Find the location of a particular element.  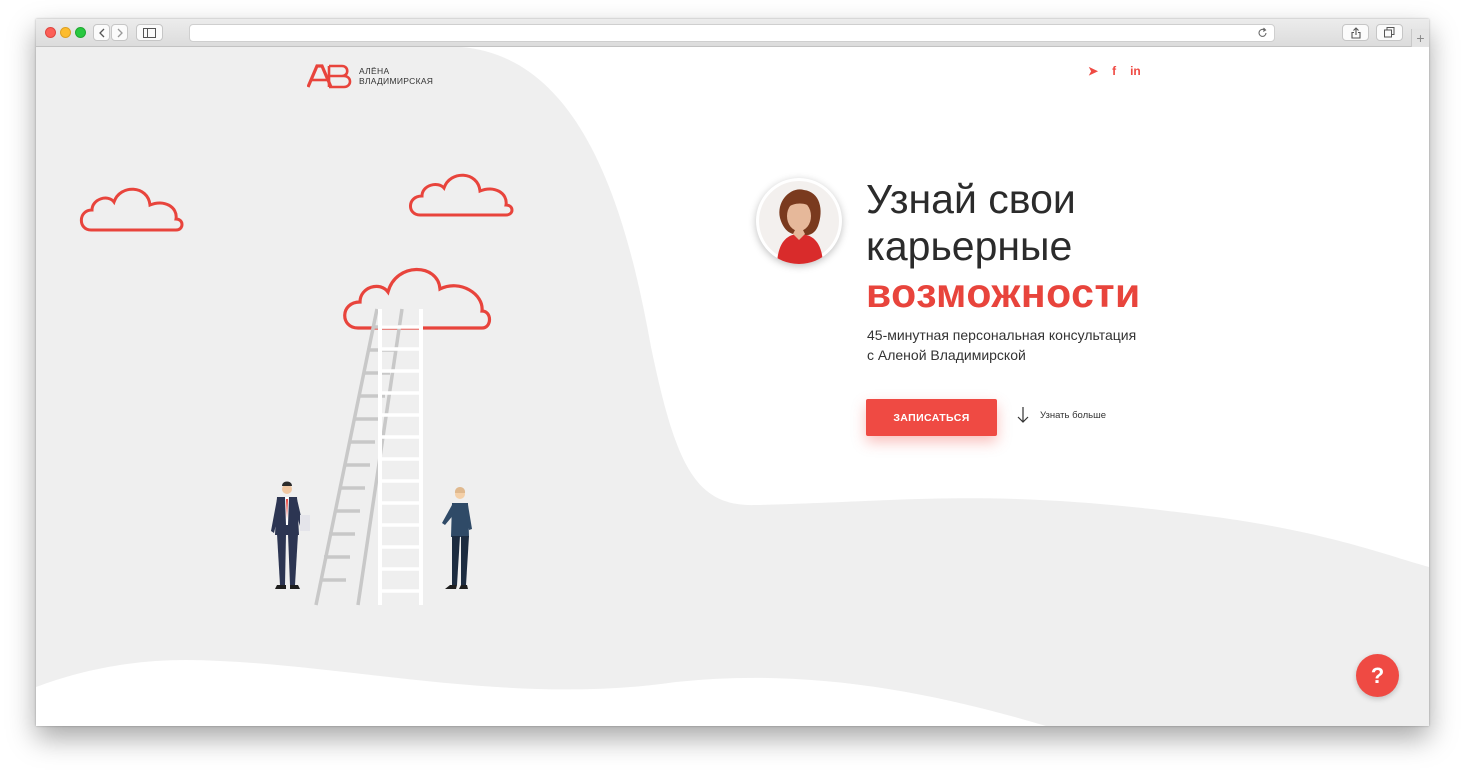

share-icon is located at coordinates (1355, 32).